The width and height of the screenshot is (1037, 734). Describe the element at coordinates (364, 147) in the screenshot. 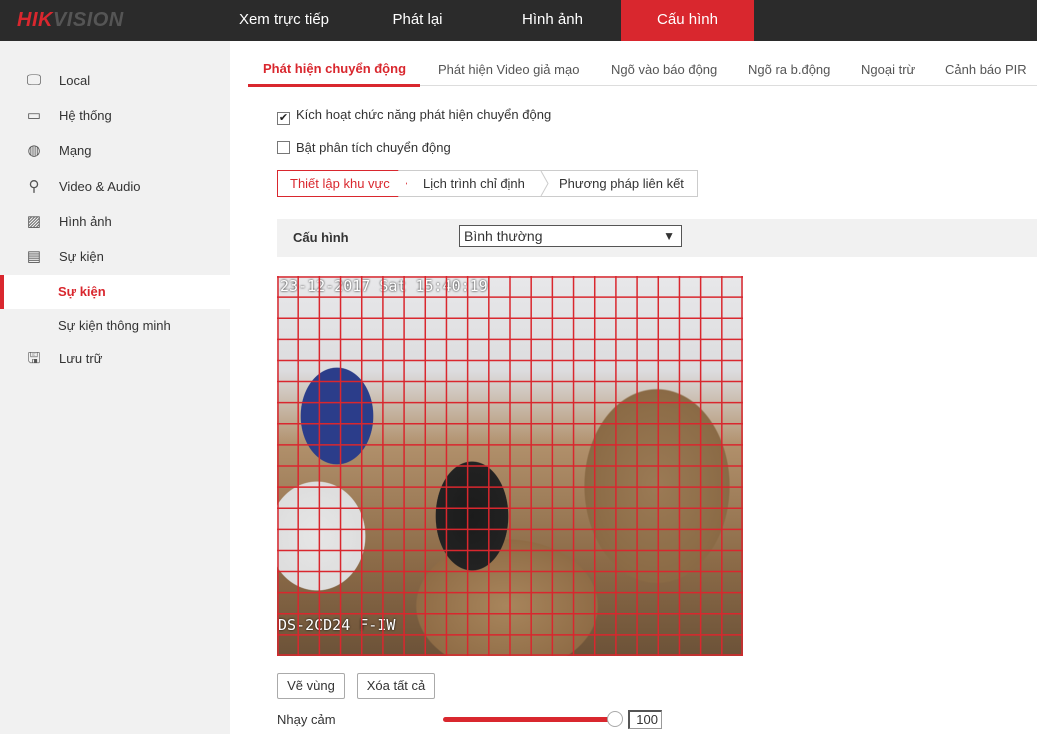

I see `enable-analysis-checkbox: Bật phân tích chuyển động` at that location.